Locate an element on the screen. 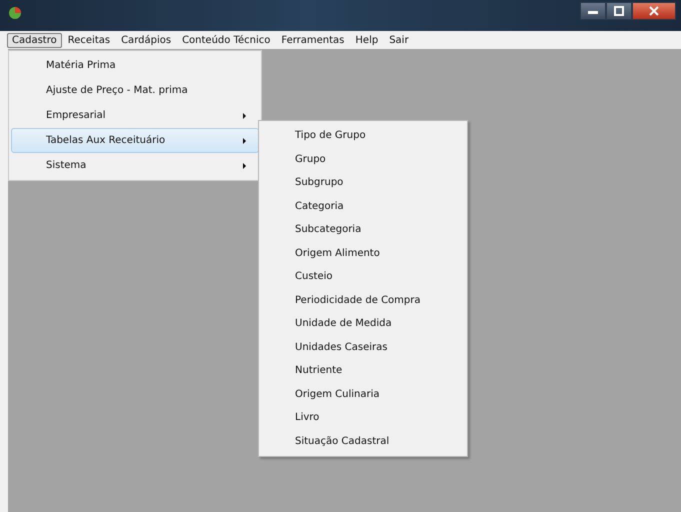 Image resolution: width=681 pixels, height=512 pixels. minimize-icon is located at coordinates (593, 11).